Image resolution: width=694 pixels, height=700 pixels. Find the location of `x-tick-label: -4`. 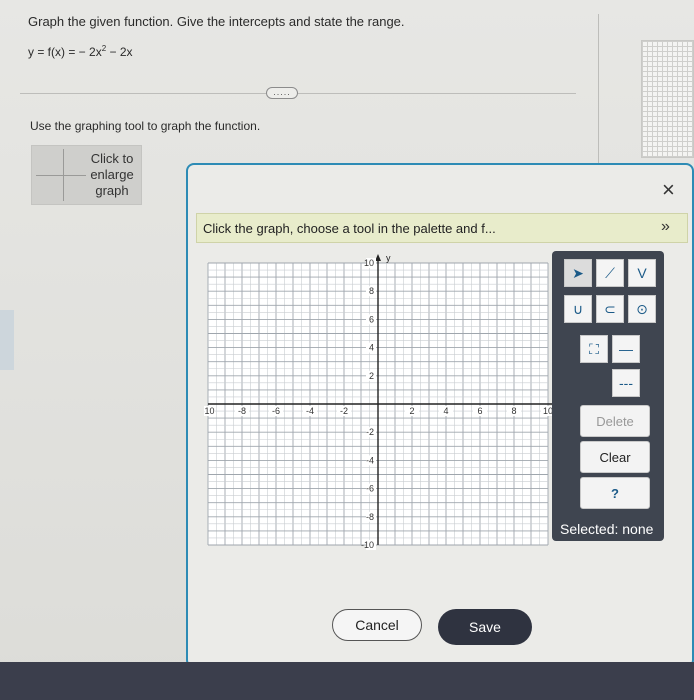

x-tick-label: -4 is located at coordinates (310, 411).